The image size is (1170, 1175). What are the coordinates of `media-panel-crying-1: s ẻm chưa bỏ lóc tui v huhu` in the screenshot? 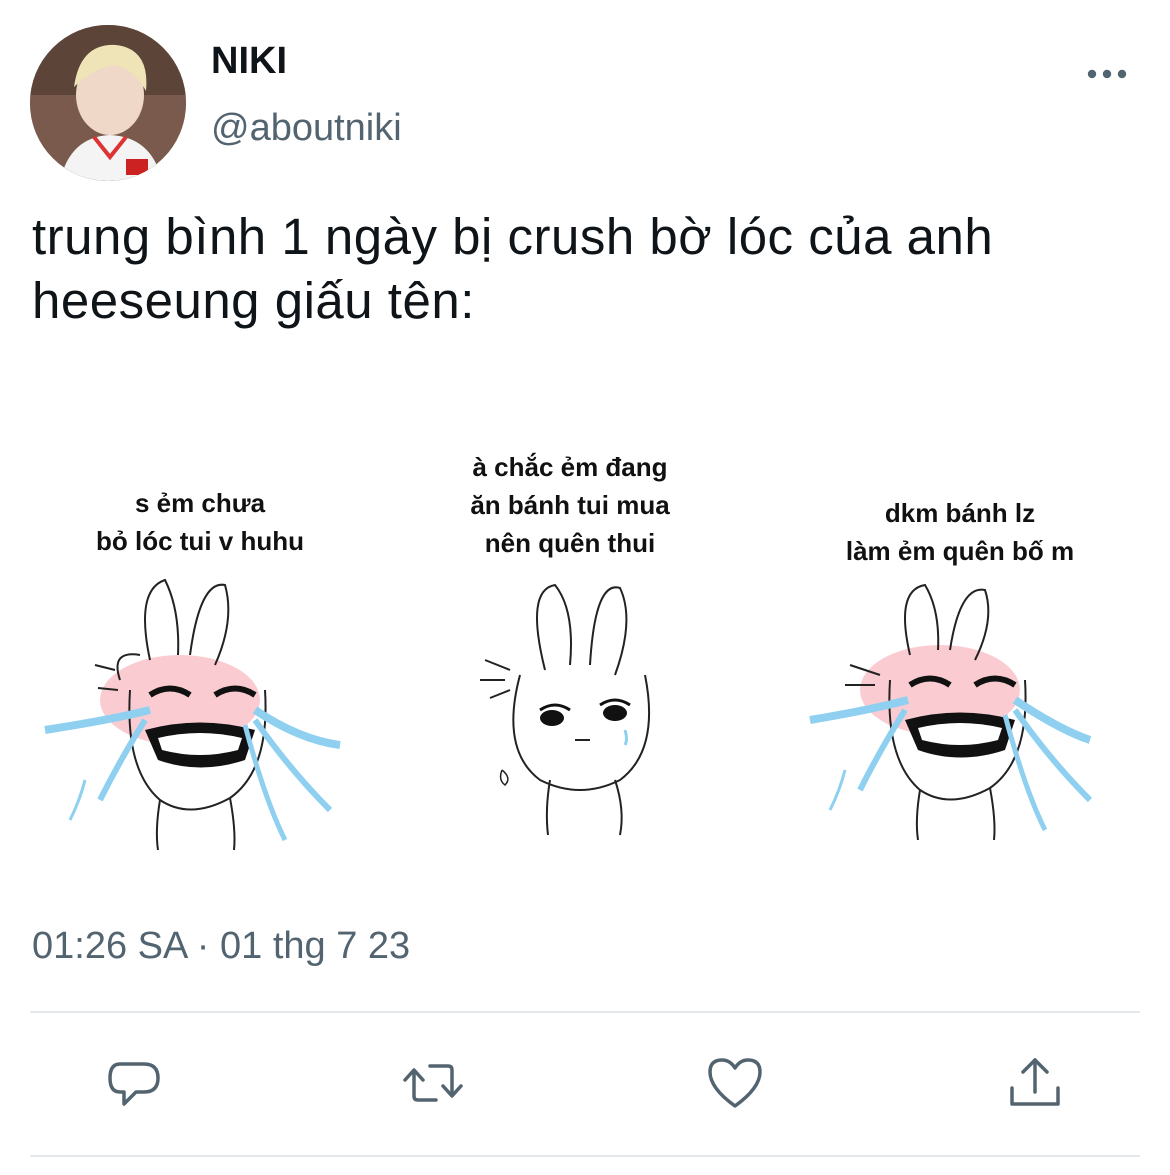 It's located at (200, 660).